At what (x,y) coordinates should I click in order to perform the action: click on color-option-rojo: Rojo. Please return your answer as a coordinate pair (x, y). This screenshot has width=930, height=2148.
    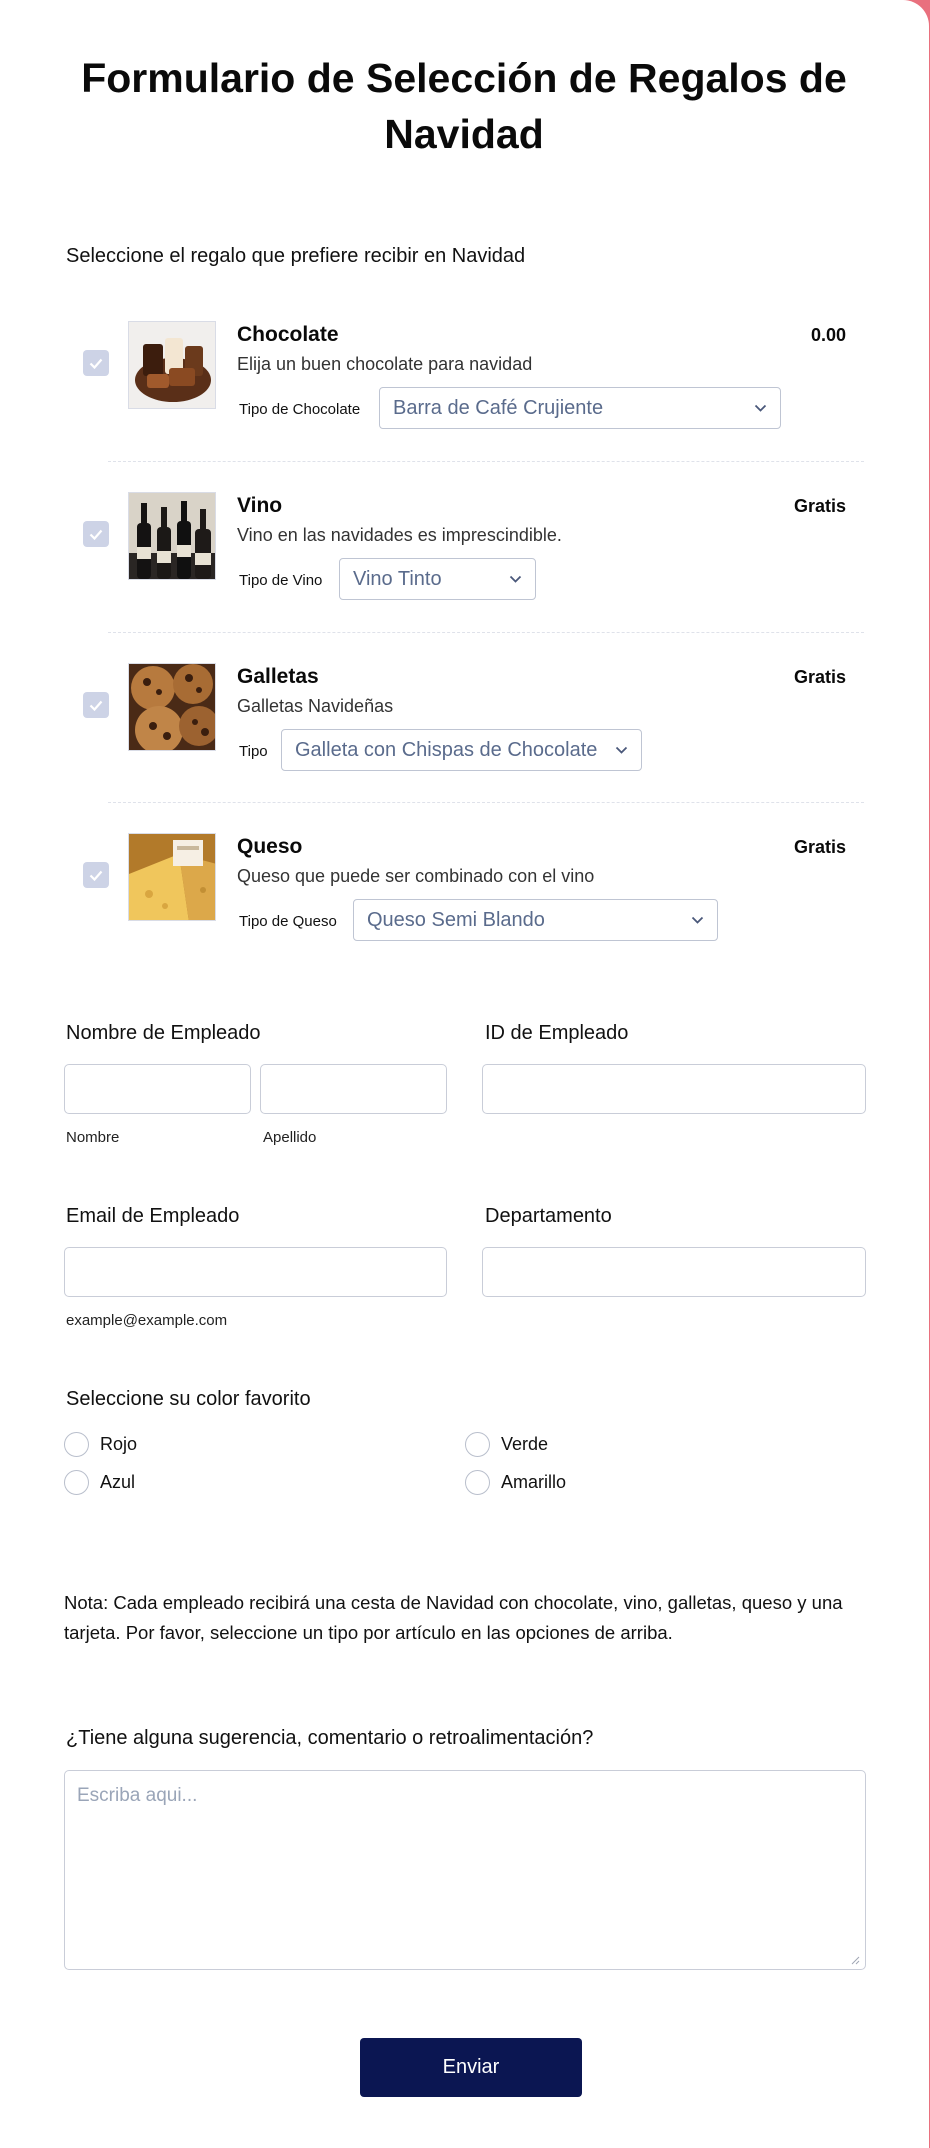
    Looking at the image, I should click on (100, 1444).